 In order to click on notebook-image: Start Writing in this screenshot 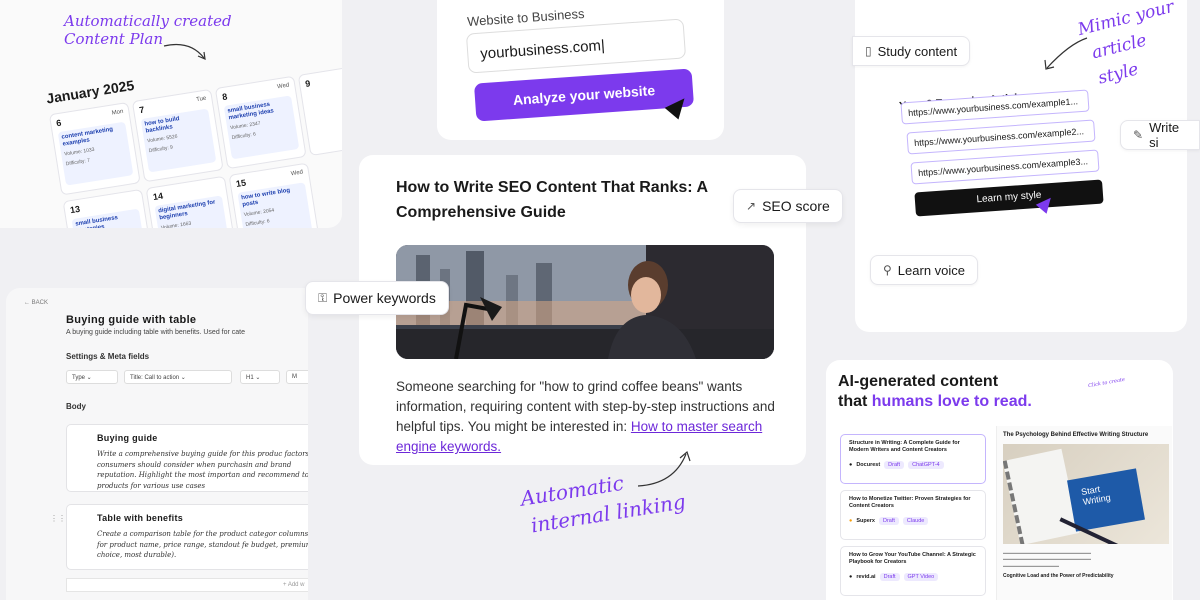, I will do `click(1086, 494)`.